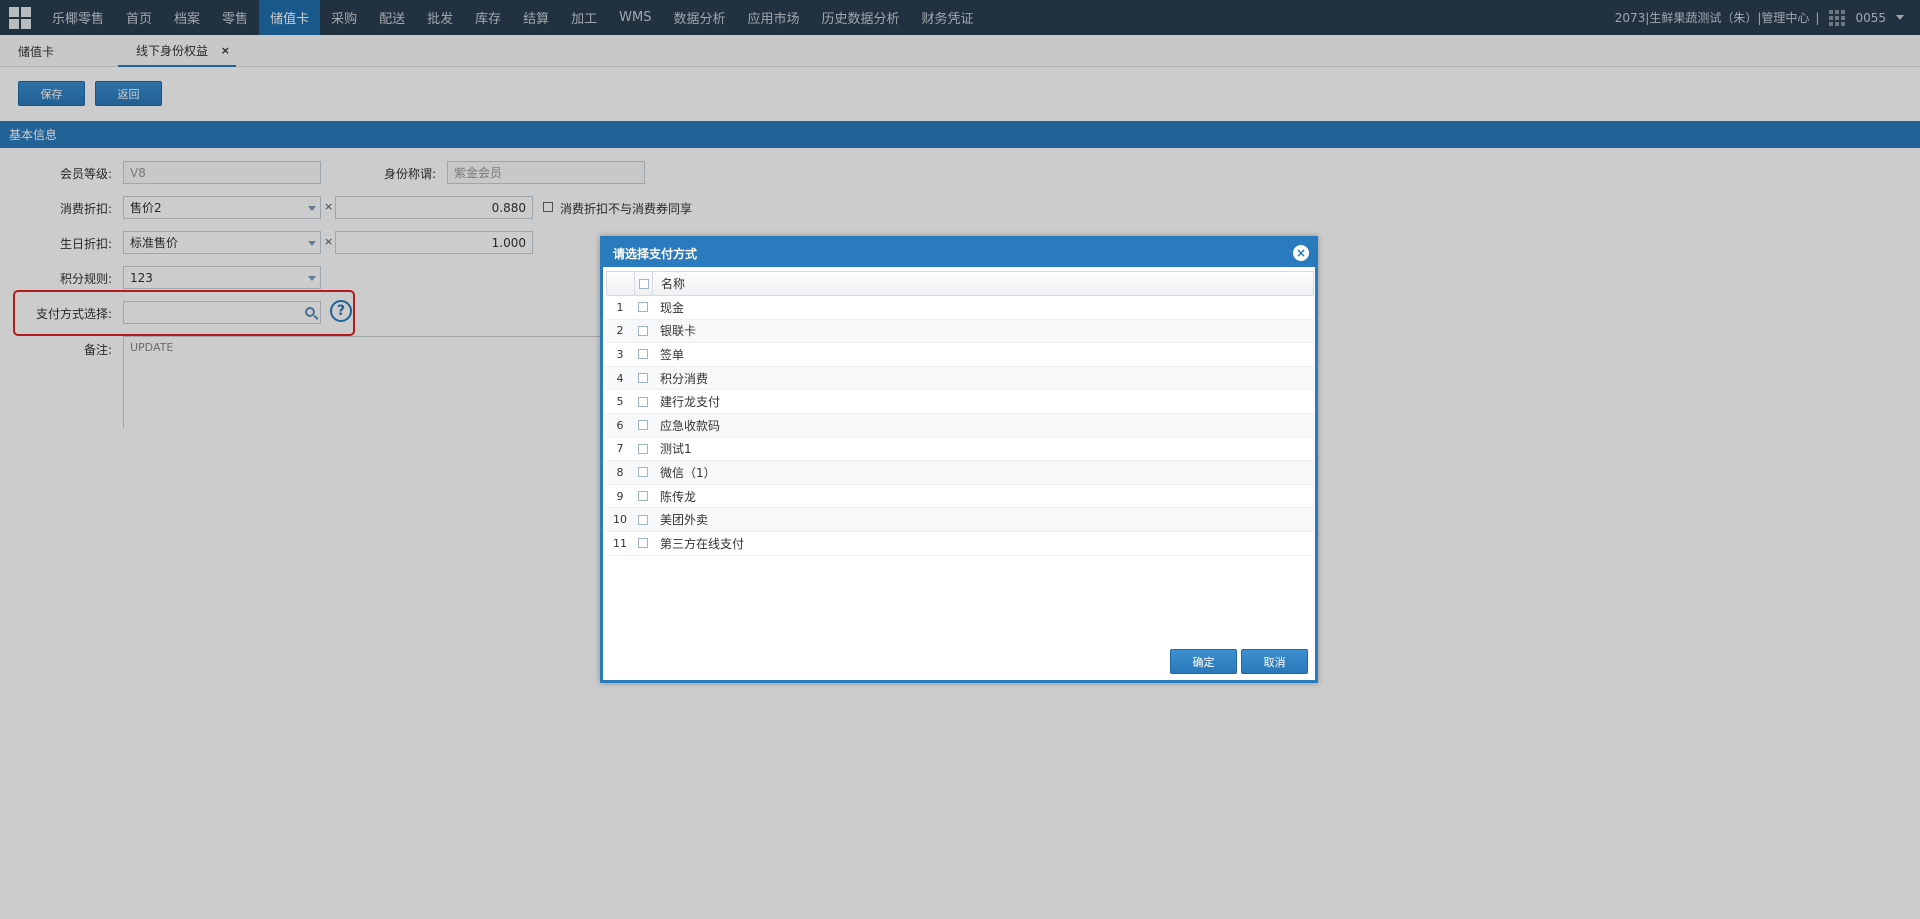  I want to click on cancel-button: 取消, so click(1274, 661).